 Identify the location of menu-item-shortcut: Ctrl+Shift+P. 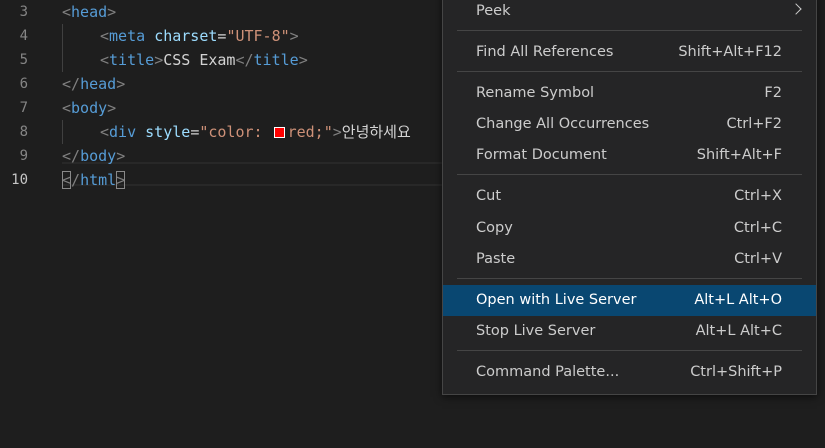
(736, 372).